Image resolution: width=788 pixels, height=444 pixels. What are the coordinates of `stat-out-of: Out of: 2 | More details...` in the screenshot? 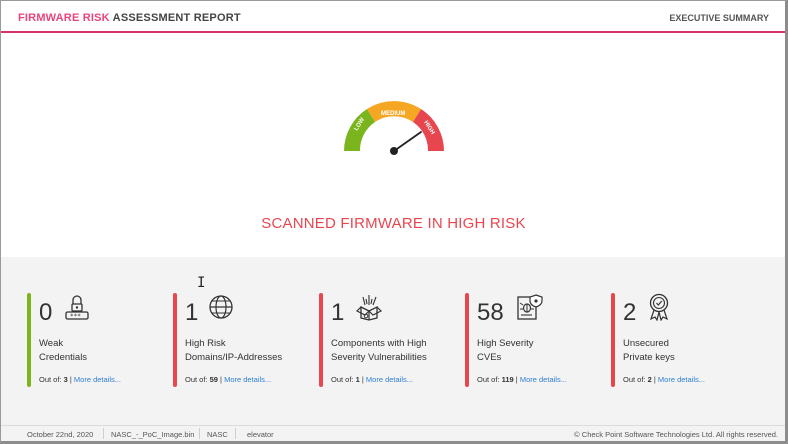 It's located at (664, 379).